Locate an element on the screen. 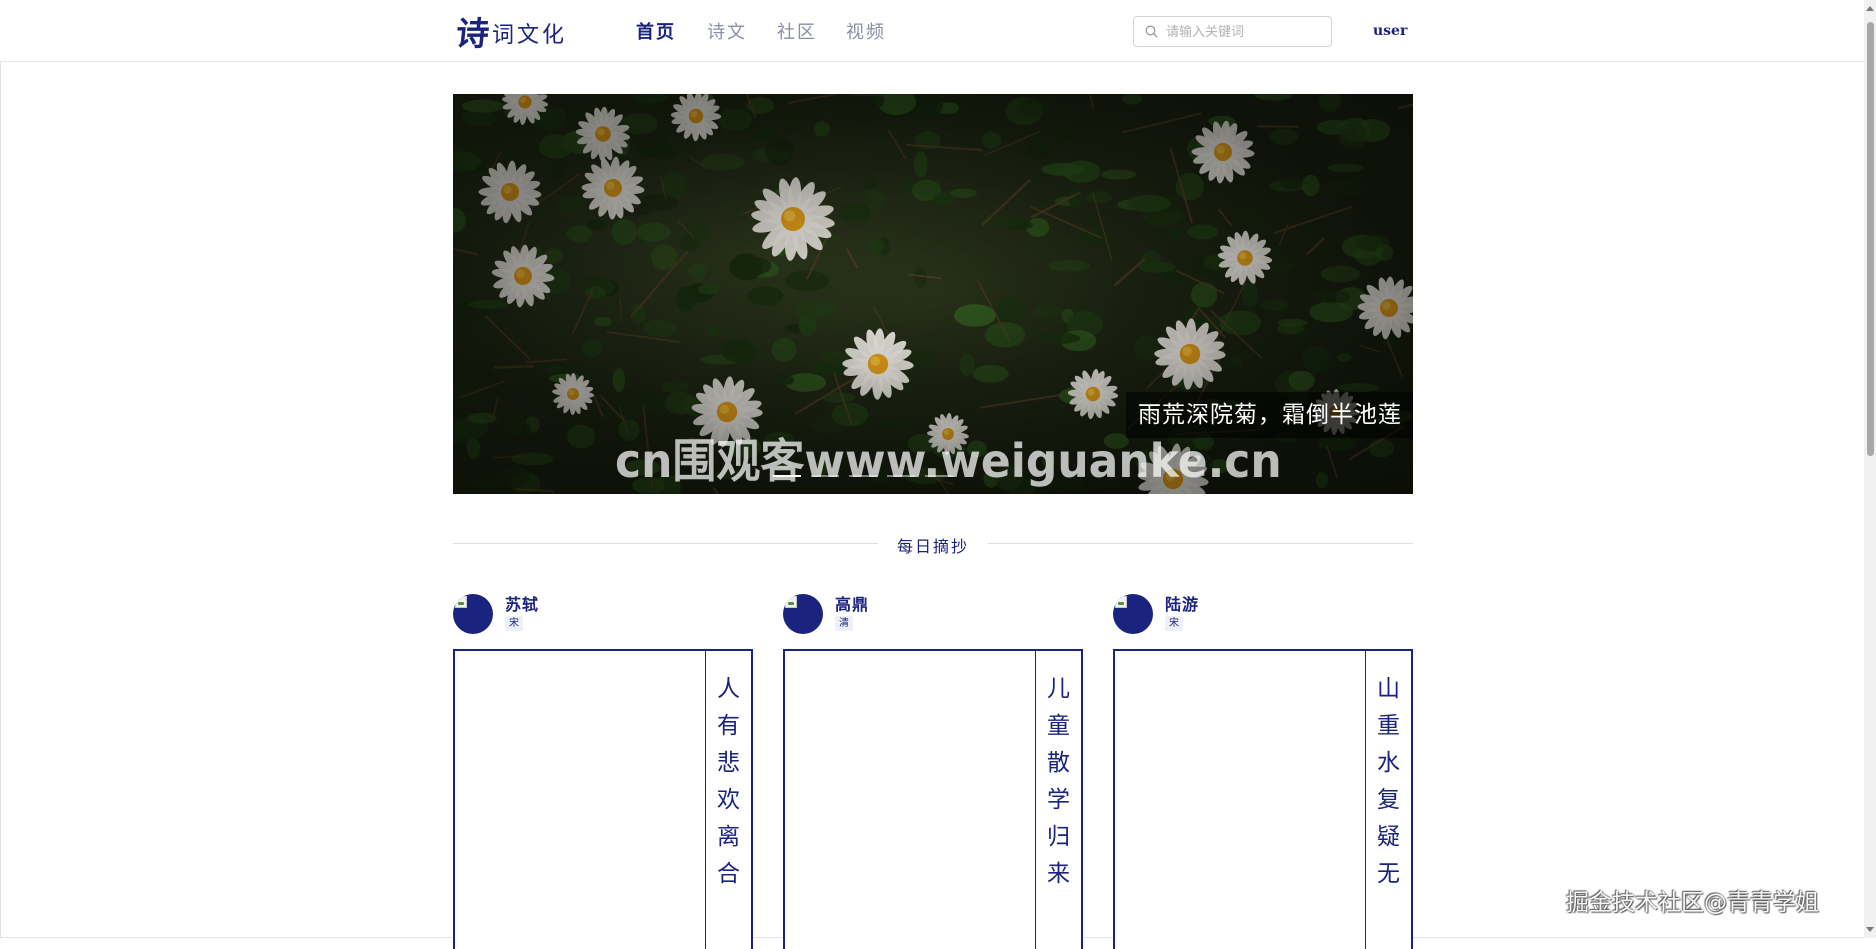  search-box is located at coordinates (1232, 31).